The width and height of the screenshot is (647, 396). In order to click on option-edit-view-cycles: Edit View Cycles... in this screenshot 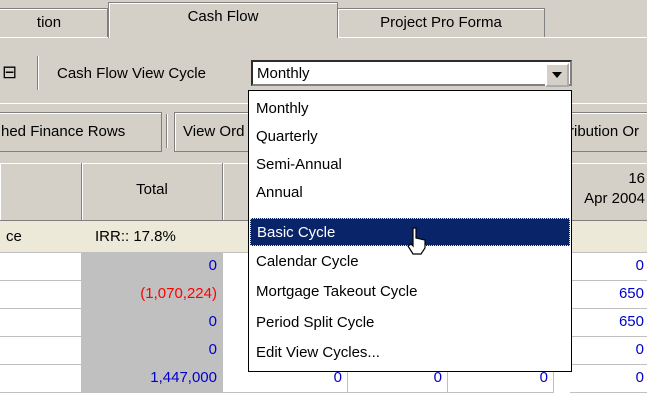, I will do `click(410, 353)`.